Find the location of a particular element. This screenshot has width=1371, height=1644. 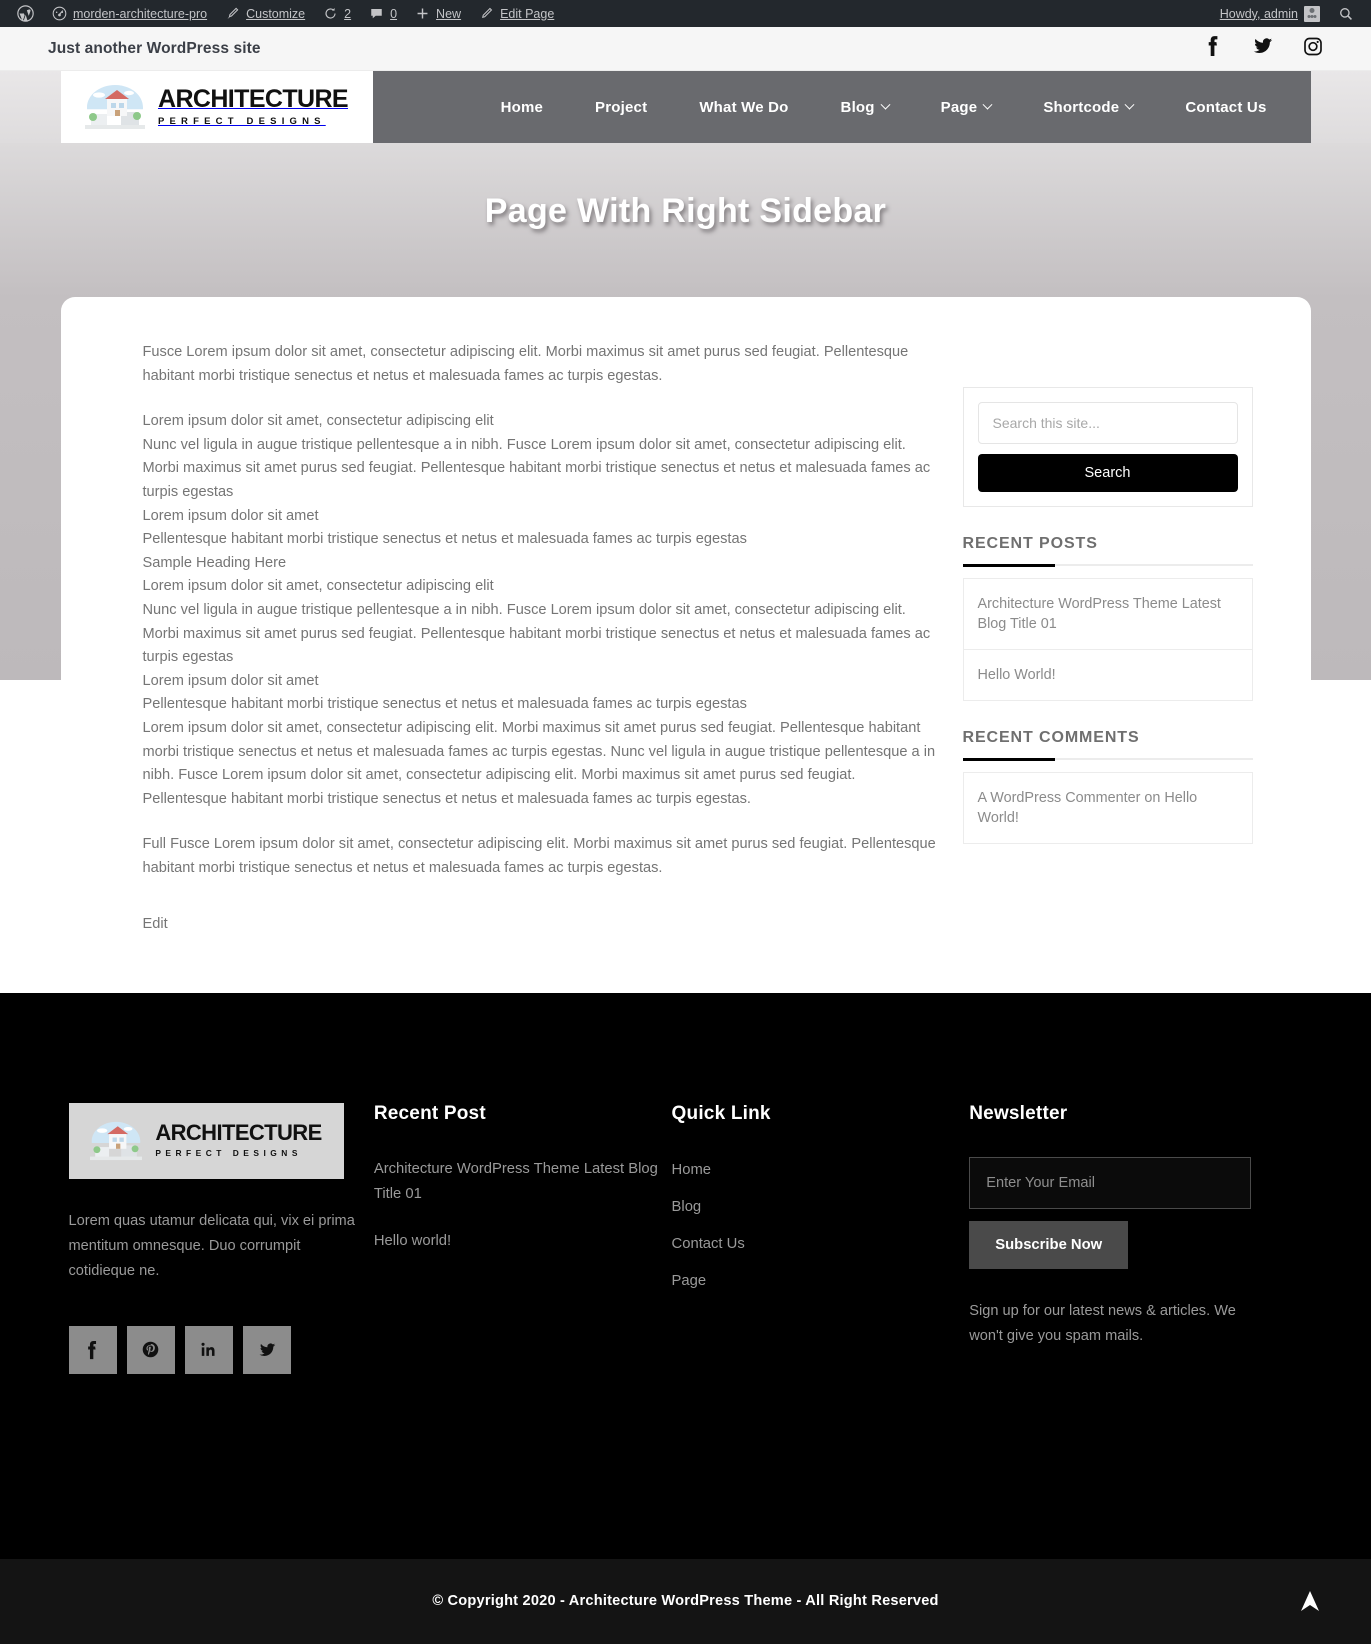

edit-post-link: Edit is located at coordinates (155, 924).